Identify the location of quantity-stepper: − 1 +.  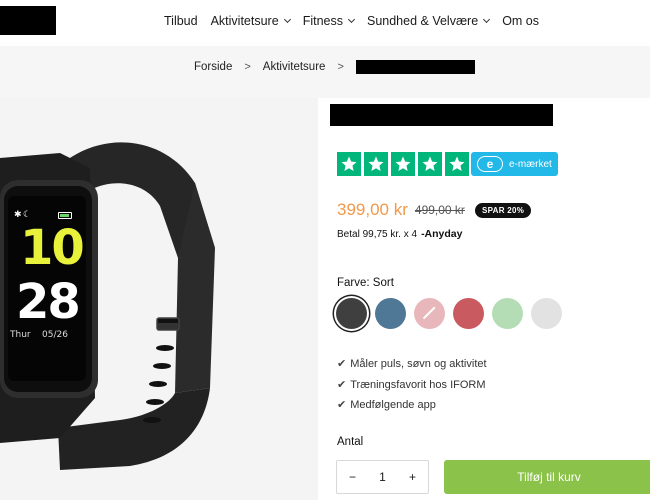
(382, 477).